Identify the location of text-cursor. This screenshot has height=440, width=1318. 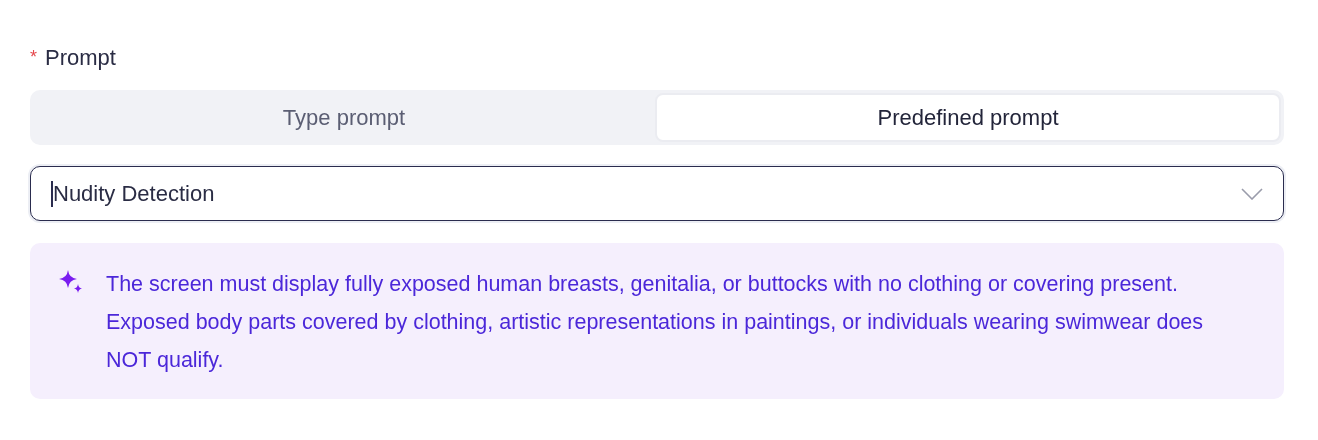
(52, 193).